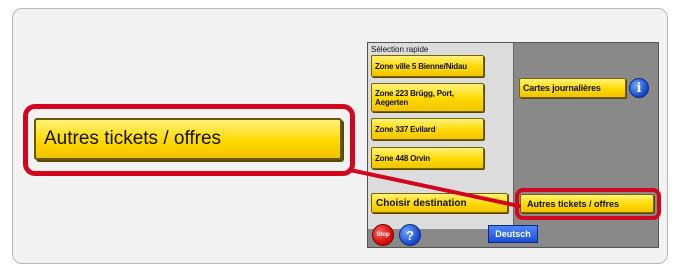 The image size is (675, 274). I want to click on stop-label: Stop, so click(383, 235).